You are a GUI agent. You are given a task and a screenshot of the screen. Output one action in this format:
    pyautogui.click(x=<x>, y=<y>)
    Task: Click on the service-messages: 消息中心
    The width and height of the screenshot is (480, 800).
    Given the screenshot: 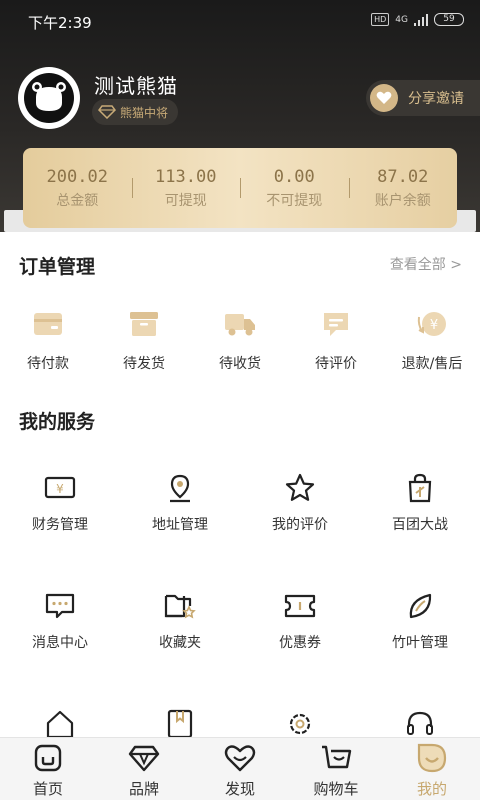 What is the action you would take?
    pyautogui.click(x=60, y=649)
    